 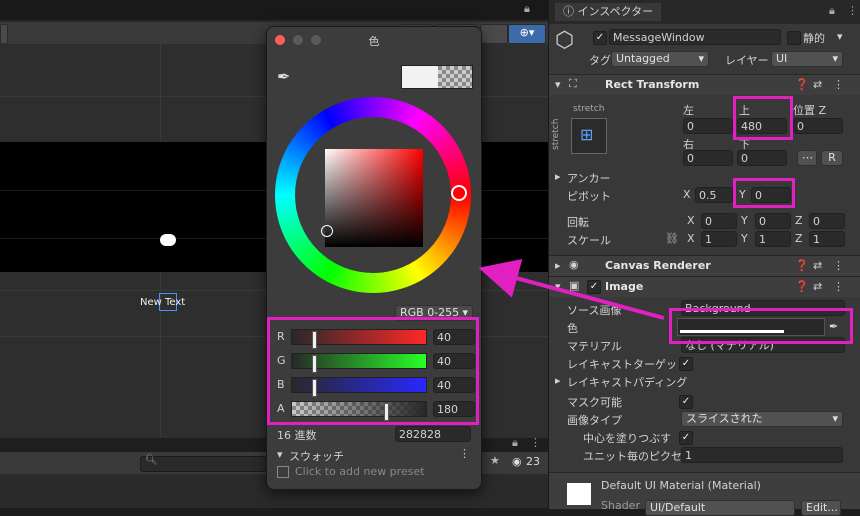 What do you see at coordinates (624, 286) in the screenshot?
I see `image-title: Image` at bounding box center [624, 286].